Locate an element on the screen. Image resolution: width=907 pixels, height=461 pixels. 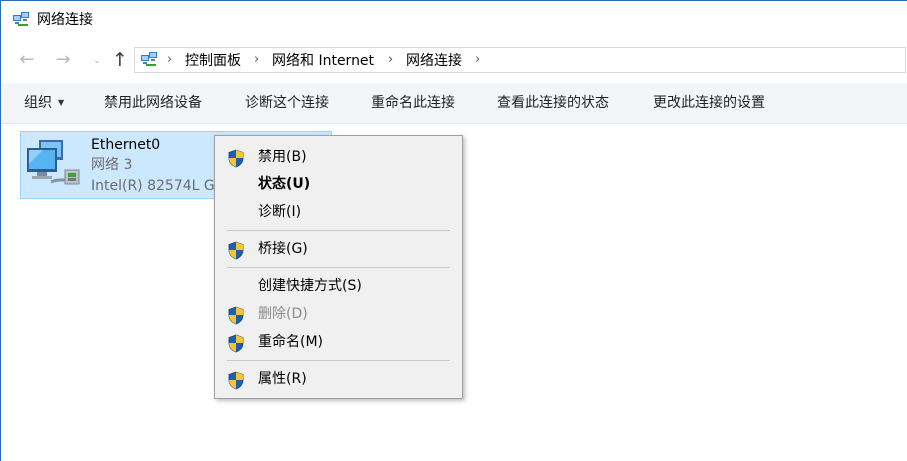
dropdown-caret-icon: ▼ is located at coordinates (61, 102).